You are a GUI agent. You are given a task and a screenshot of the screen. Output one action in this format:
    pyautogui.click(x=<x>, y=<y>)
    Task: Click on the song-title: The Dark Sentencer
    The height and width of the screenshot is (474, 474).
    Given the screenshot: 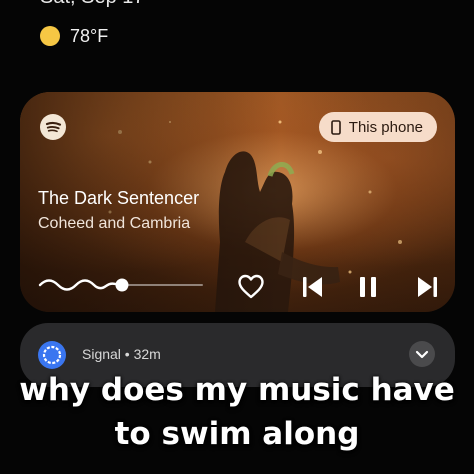 What is the action you would take?
    pyautogui.click(x=119, y=198)
    